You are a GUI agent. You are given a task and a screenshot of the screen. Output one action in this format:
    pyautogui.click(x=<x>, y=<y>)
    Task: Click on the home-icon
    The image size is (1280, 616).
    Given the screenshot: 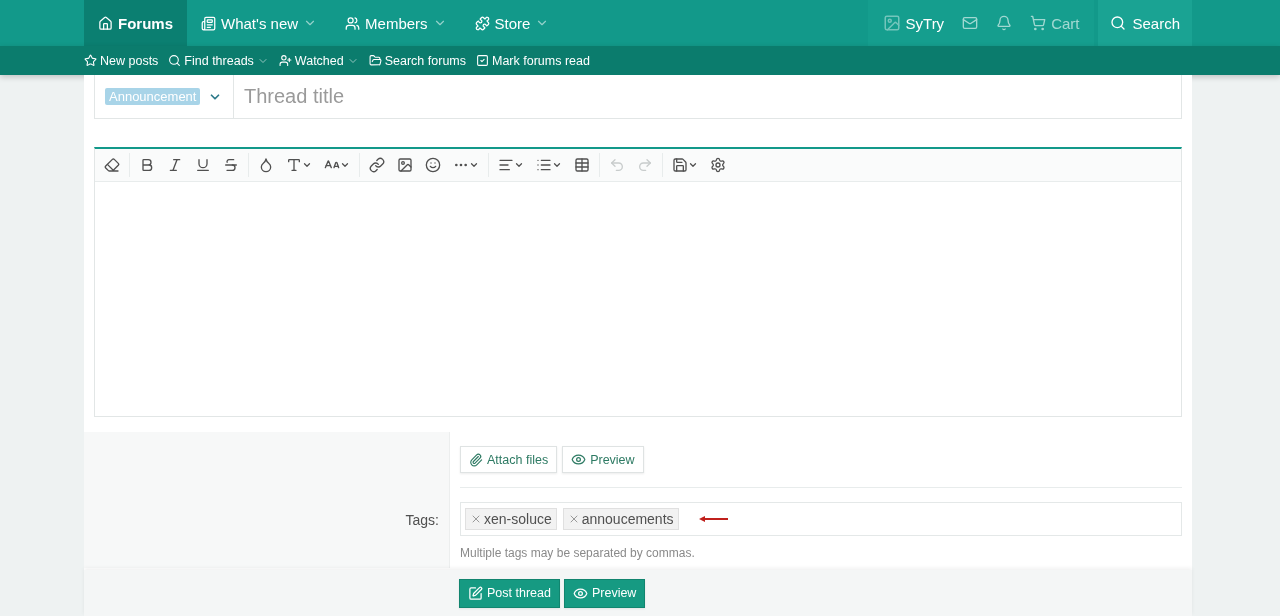 What is the action you would take?
    pyautogui.click(x=105, y=23)
    